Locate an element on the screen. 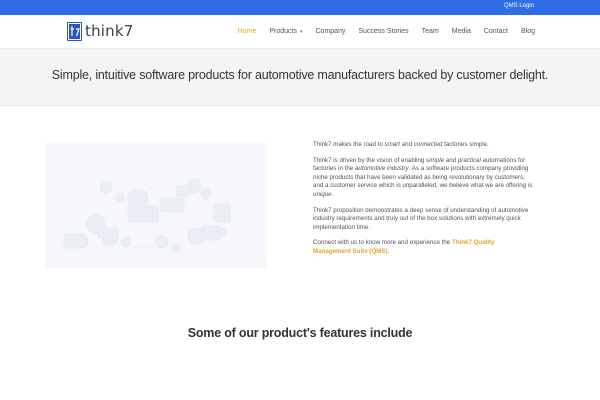 Image resolution: width=600 pixels, height=400 pixels. nav-team: Team is located at coordinates (430, 31).